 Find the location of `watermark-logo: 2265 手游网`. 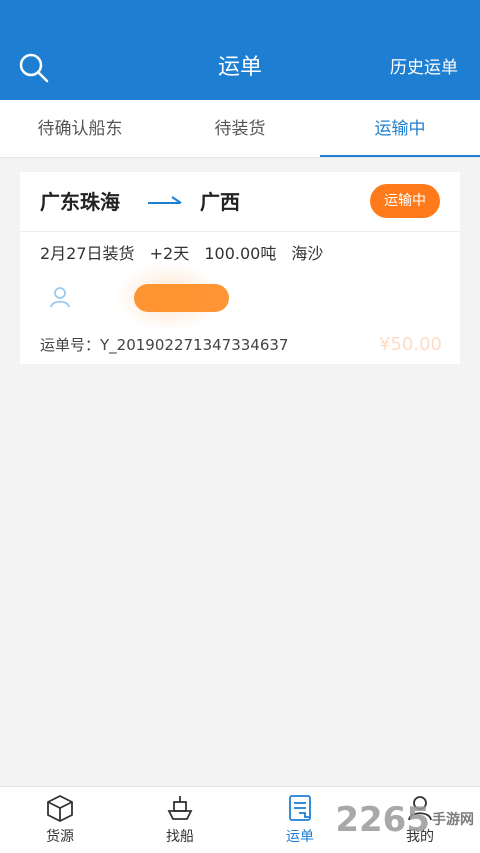

watermark-logo: 2265 手游网 is located at coordinates (404, 820).